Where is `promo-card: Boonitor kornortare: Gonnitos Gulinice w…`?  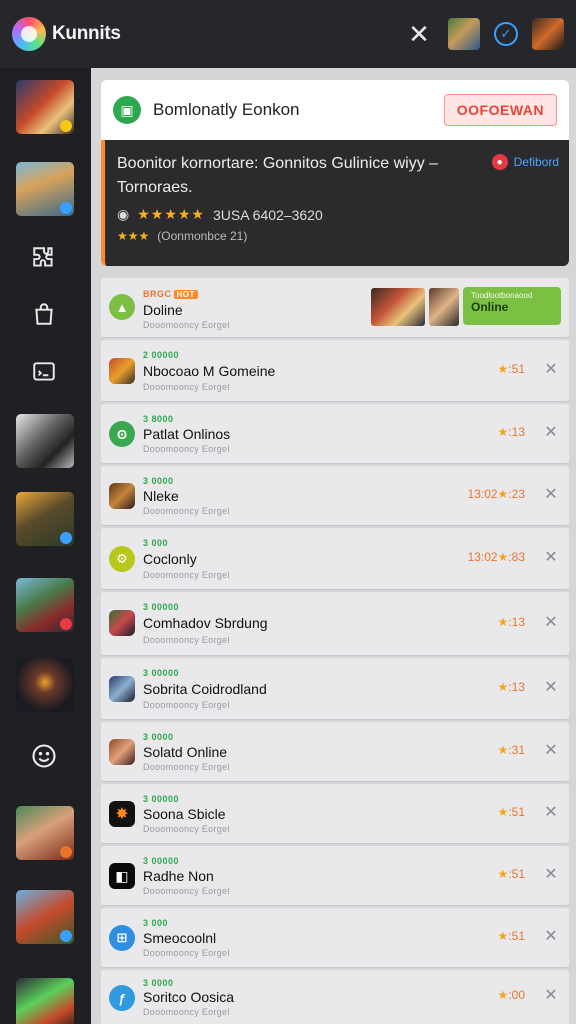
promo-card: Boonitor kornortare: Gonnitos Gulinice w… is located at coordinates (335, 203).